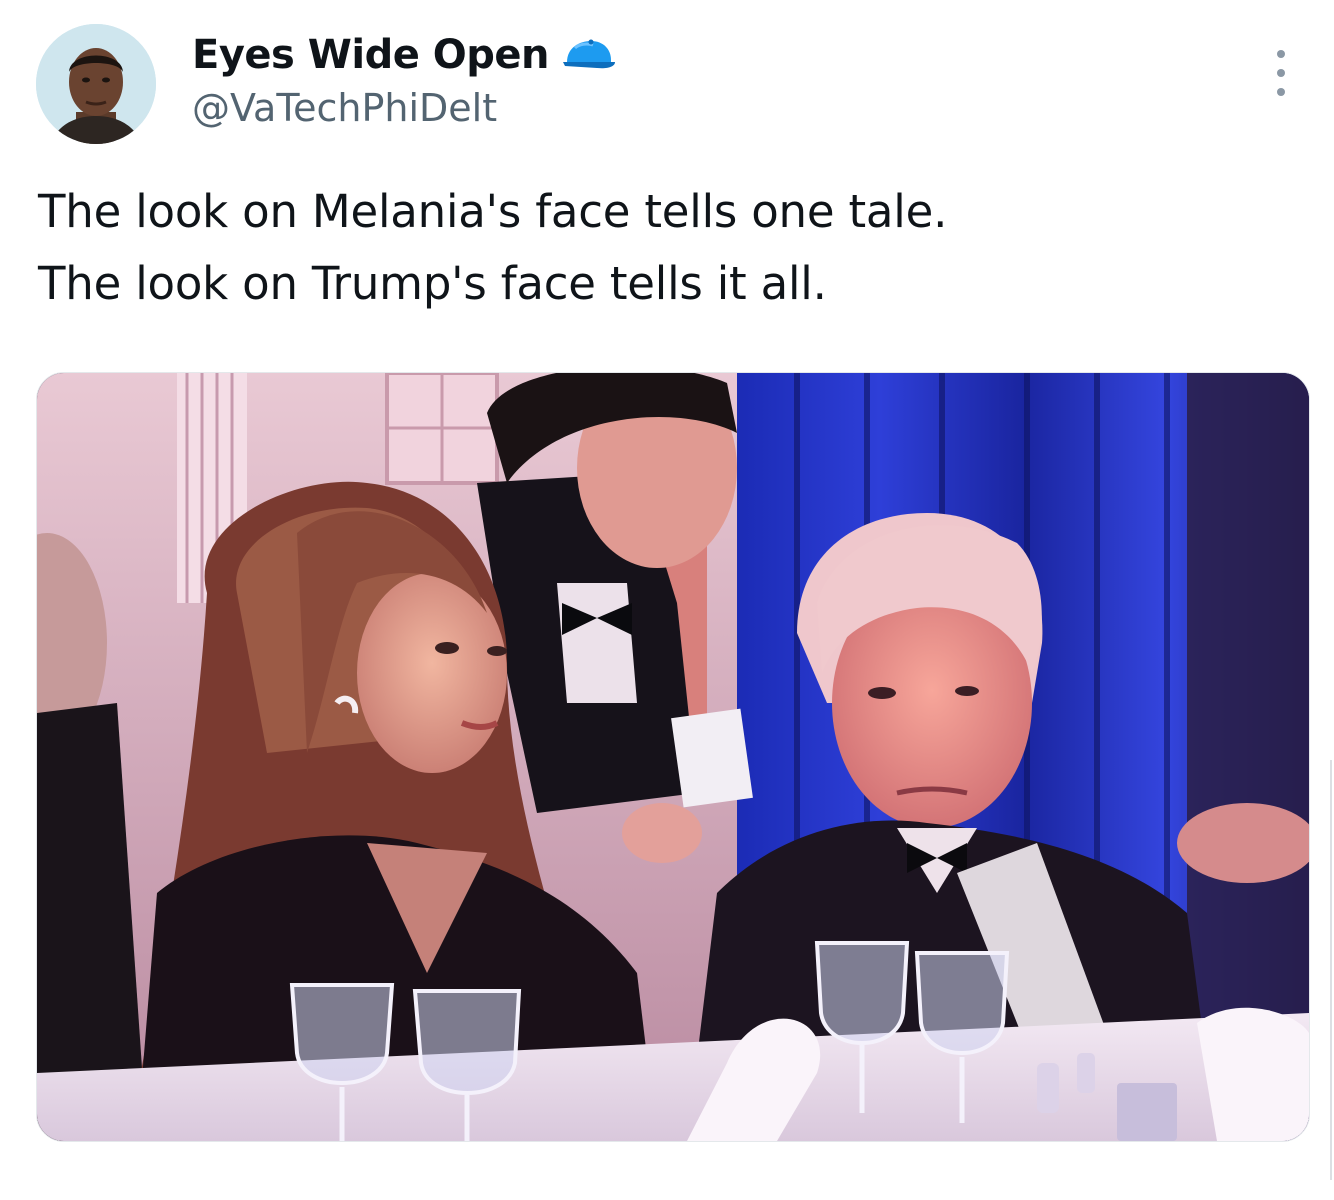 Image resolution: width=1334 pixels, height=1200 pixels. What do you see at coordinates (432, 283) in the screenshot?
I see `tweet-text-line: The look on Trump's face tells it all.` at bounding box center [432, 283].